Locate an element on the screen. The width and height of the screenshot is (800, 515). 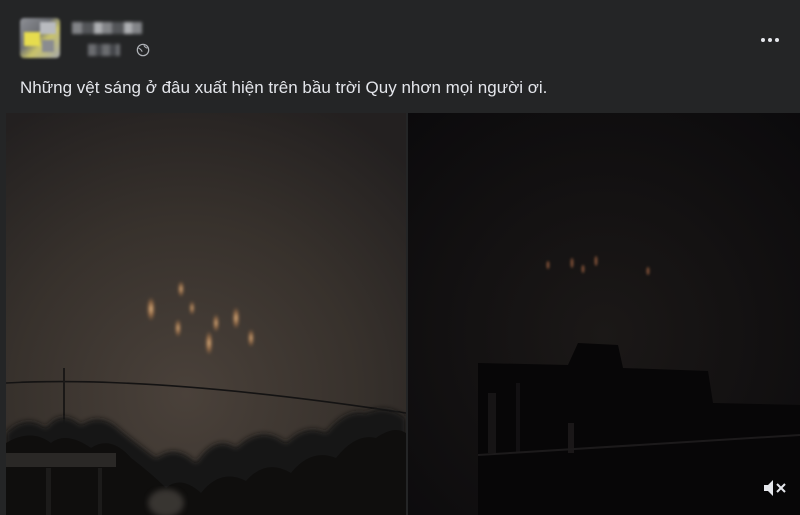
avatar is located at coordinates (40, 38).